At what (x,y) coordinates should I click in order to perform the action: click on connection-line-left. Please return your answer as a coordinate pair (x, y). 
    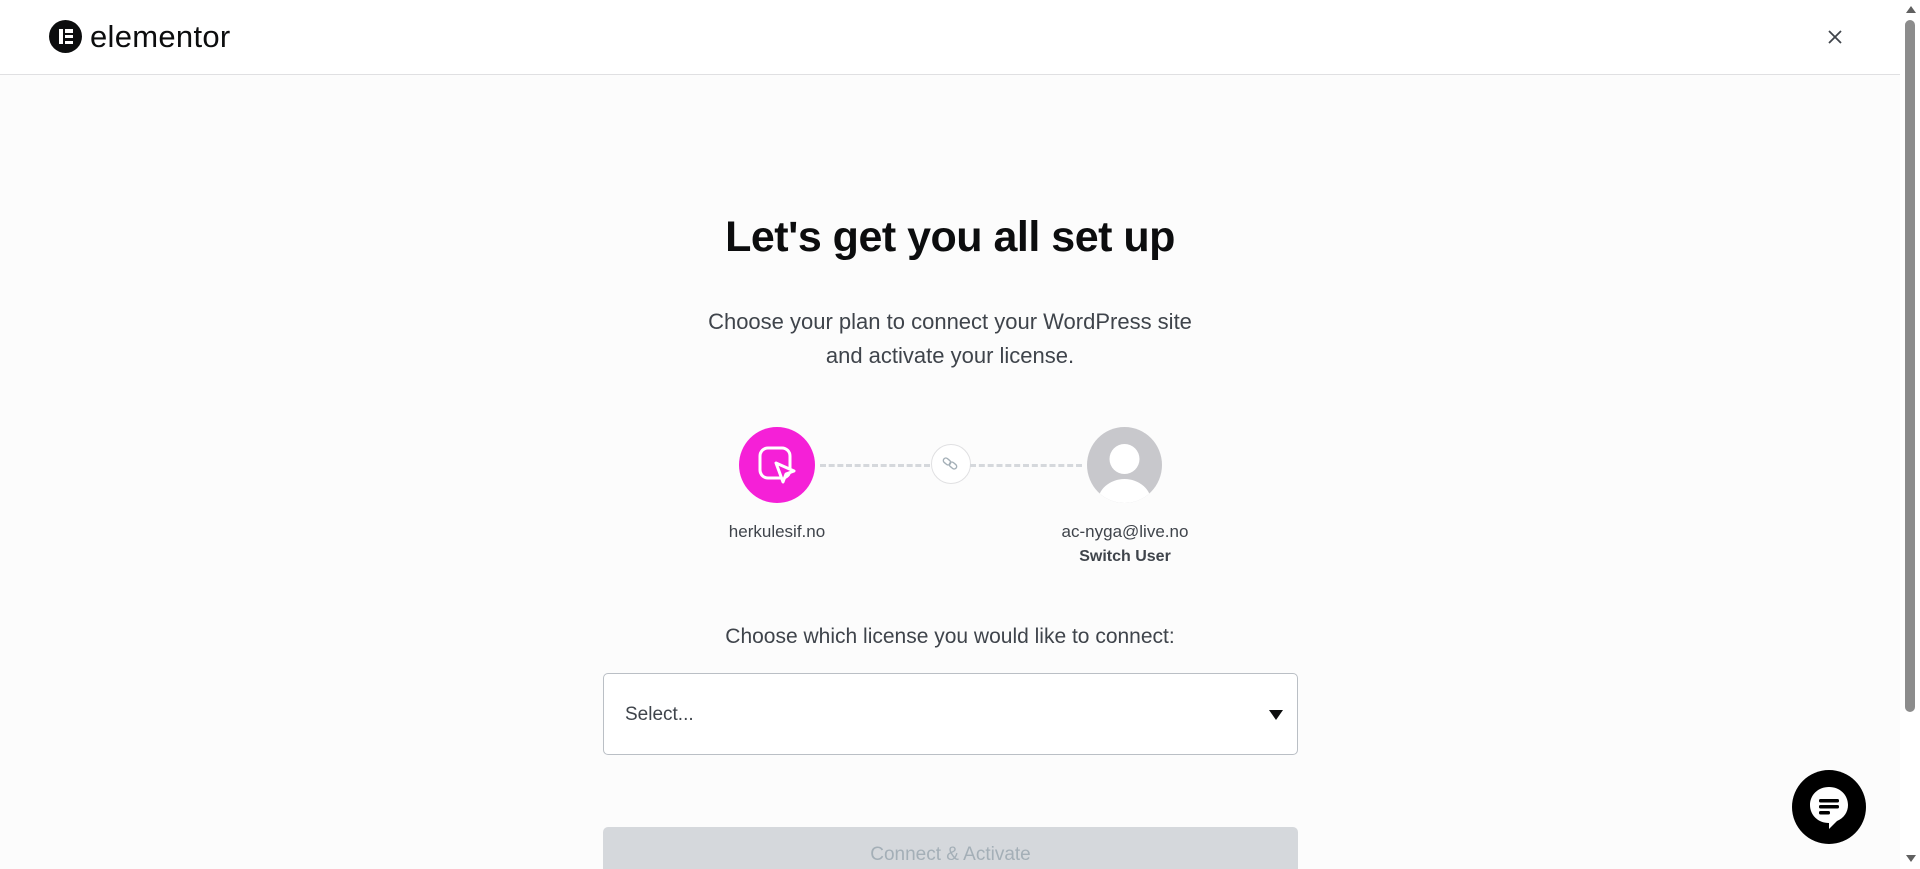
    Looking at the image, I should click on (875, 465).